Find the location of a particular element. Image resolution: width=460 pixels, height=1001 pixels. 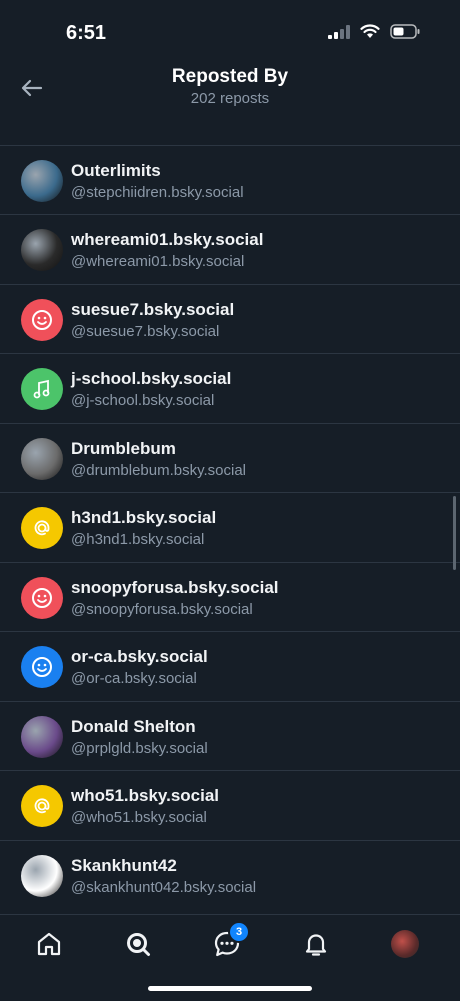

search-icon is located at coordinates (138, 944).